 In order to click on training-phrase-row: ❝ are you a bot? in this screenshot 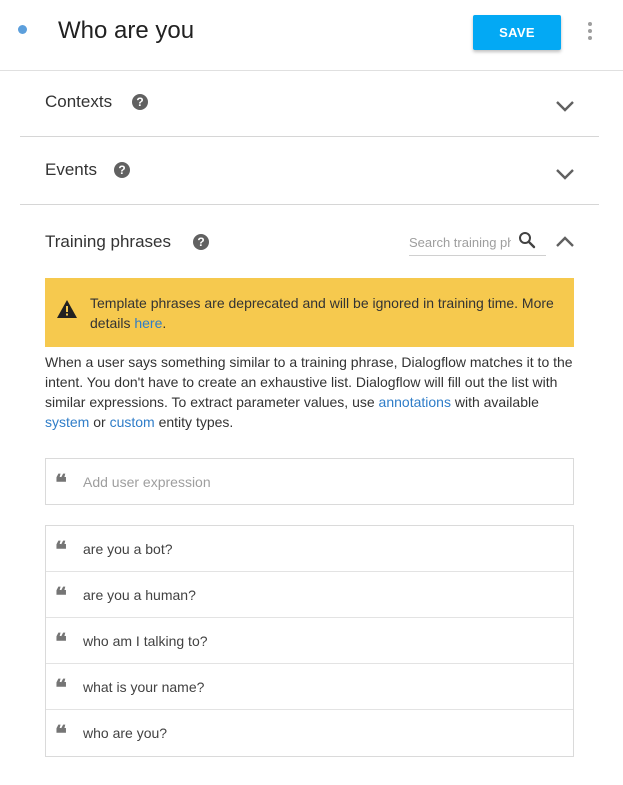, I will do `click(309, 549)`.